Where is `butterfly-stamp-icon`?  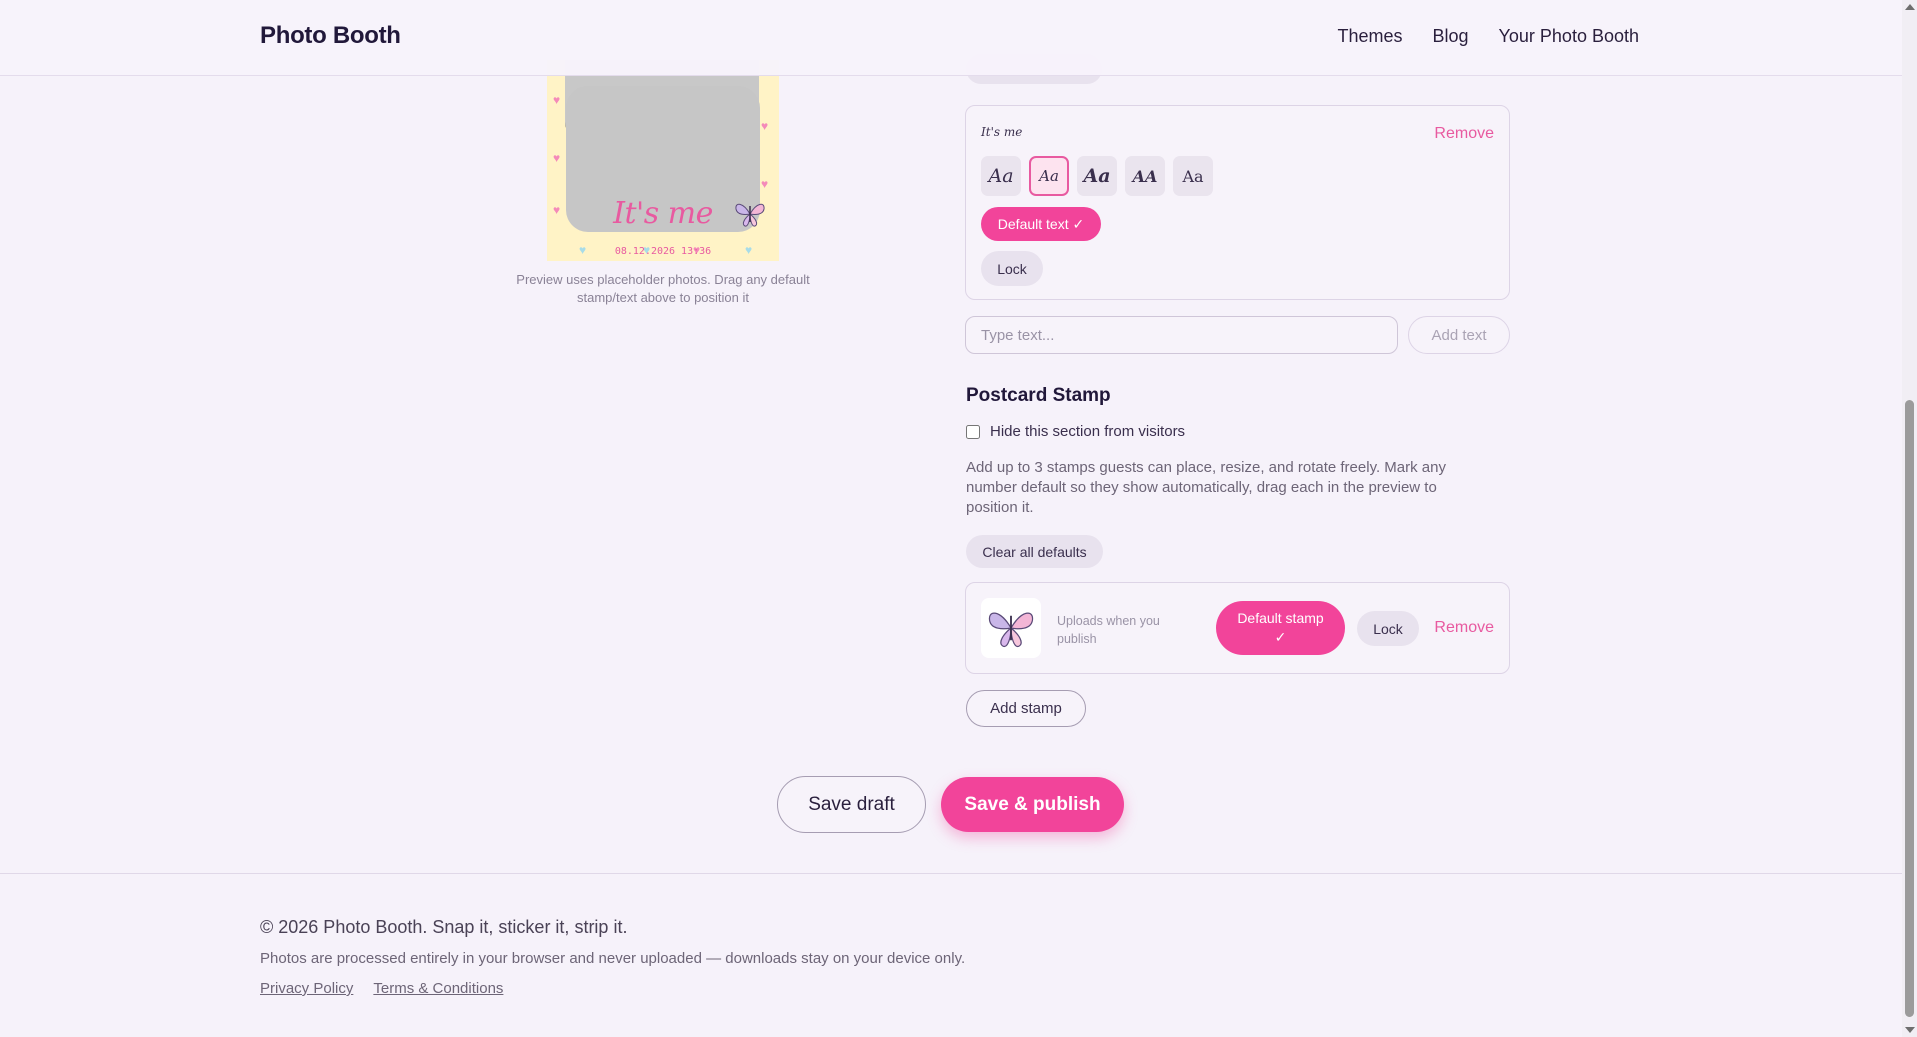
butterfly-stamp-icon is located at coordinates (750, 216).